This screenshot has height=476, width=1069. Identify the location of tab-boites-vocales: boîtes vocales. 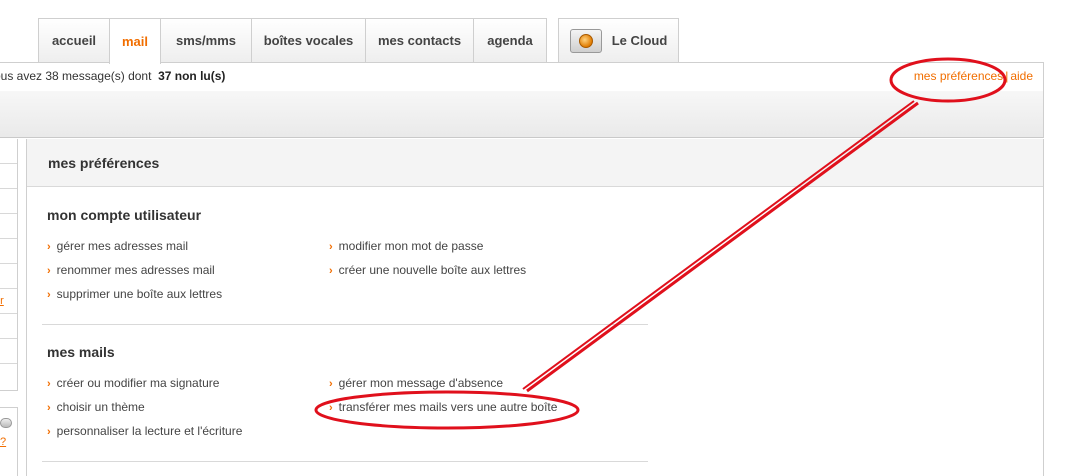
(308, 40).